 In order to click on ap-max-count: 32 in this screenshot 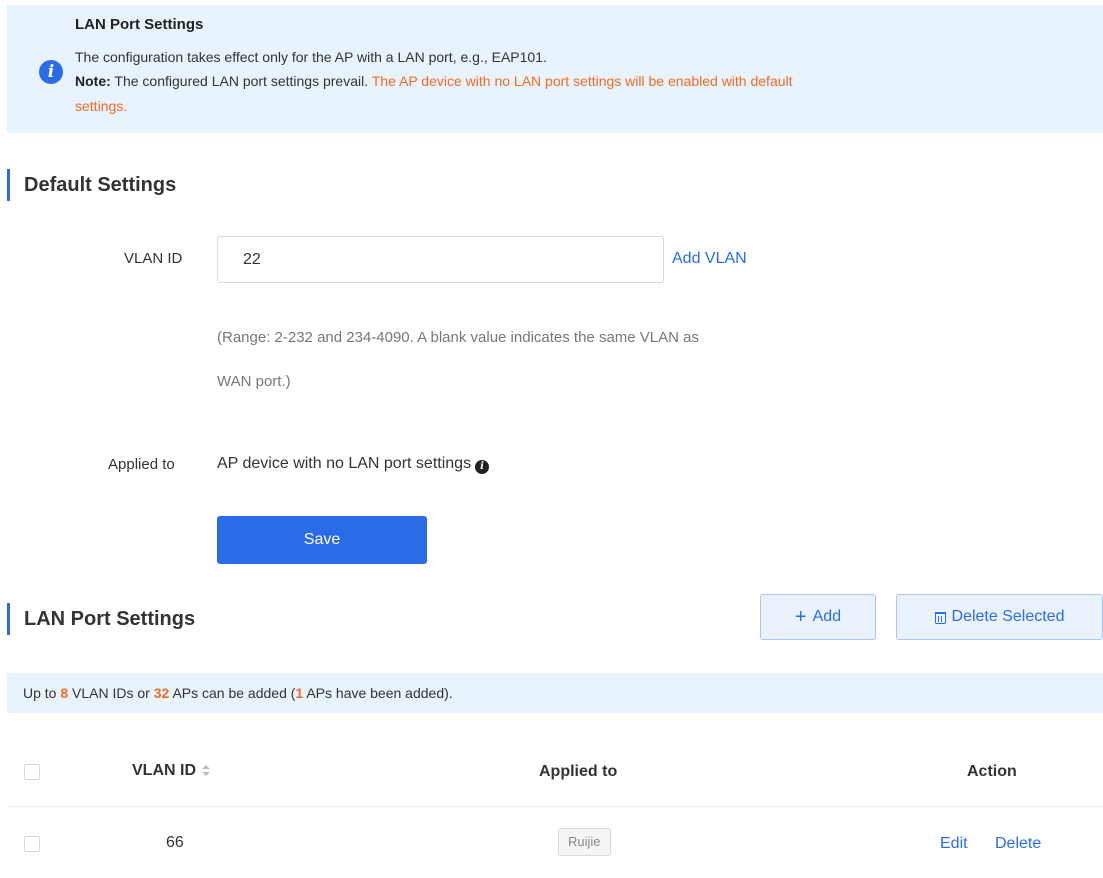, I will do `click(161, 693)`.